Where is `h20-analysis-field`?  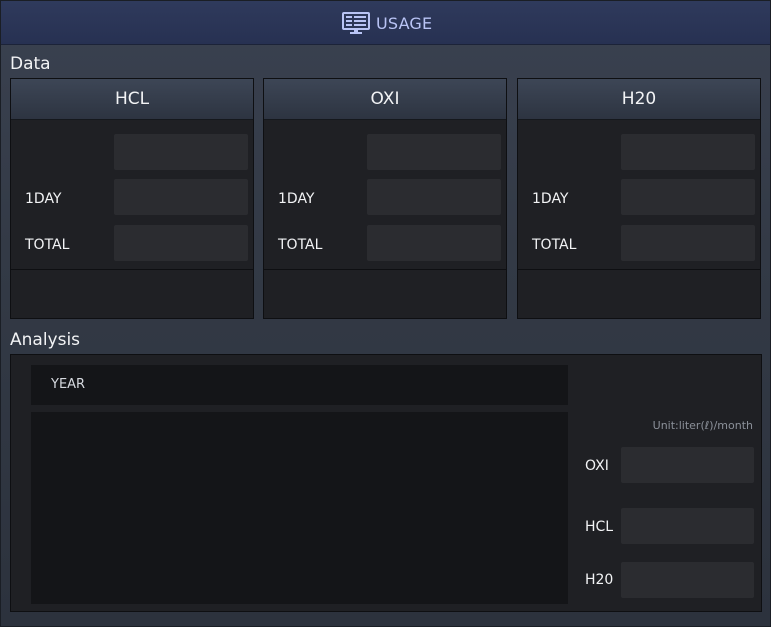 h20-analysis-field is located at coordinates (687, 580).